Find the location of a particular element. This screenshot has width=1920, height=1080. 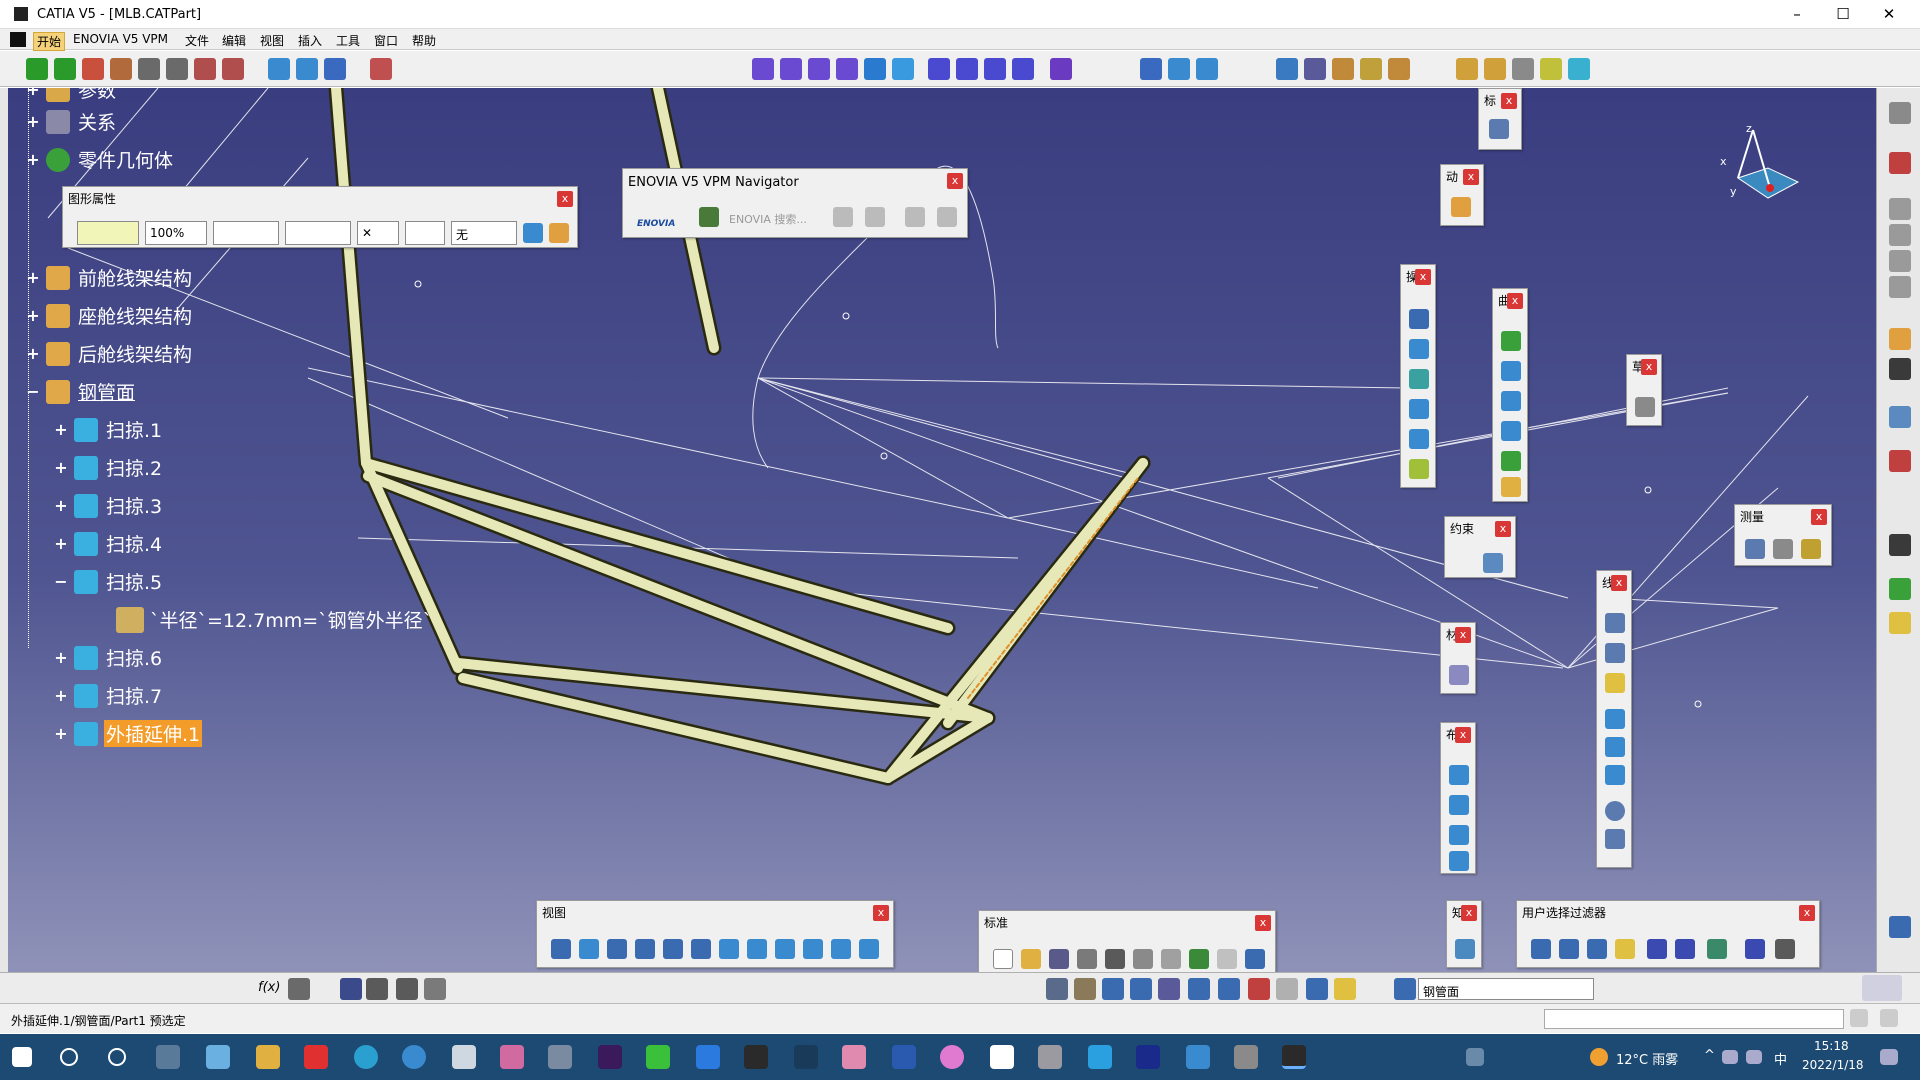

hand-icon is located at coordinates (1461, 207).